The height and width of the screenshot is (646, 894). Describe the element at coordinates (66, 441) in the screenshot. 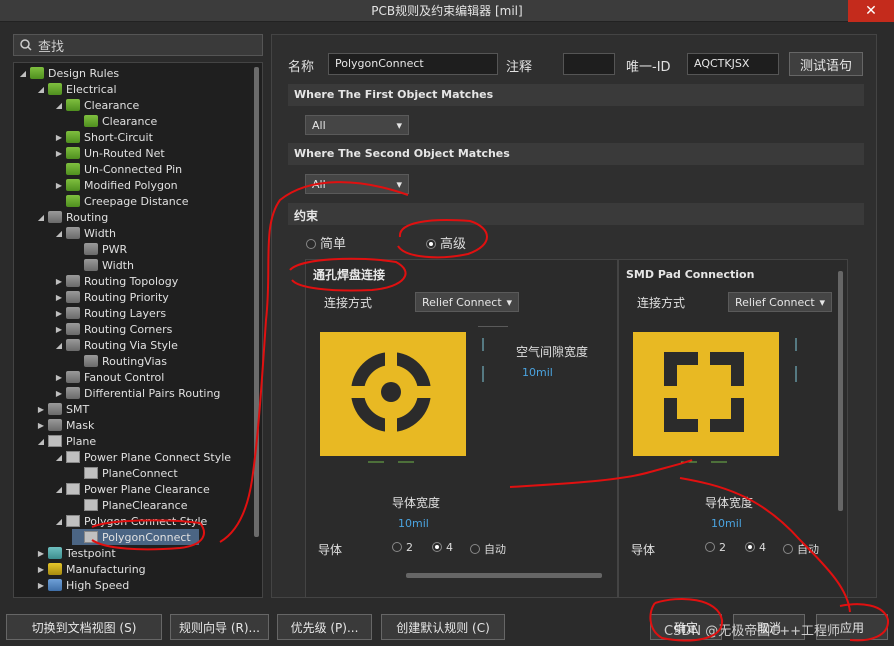

I see `tree-item: ◢ Plane` at that location.